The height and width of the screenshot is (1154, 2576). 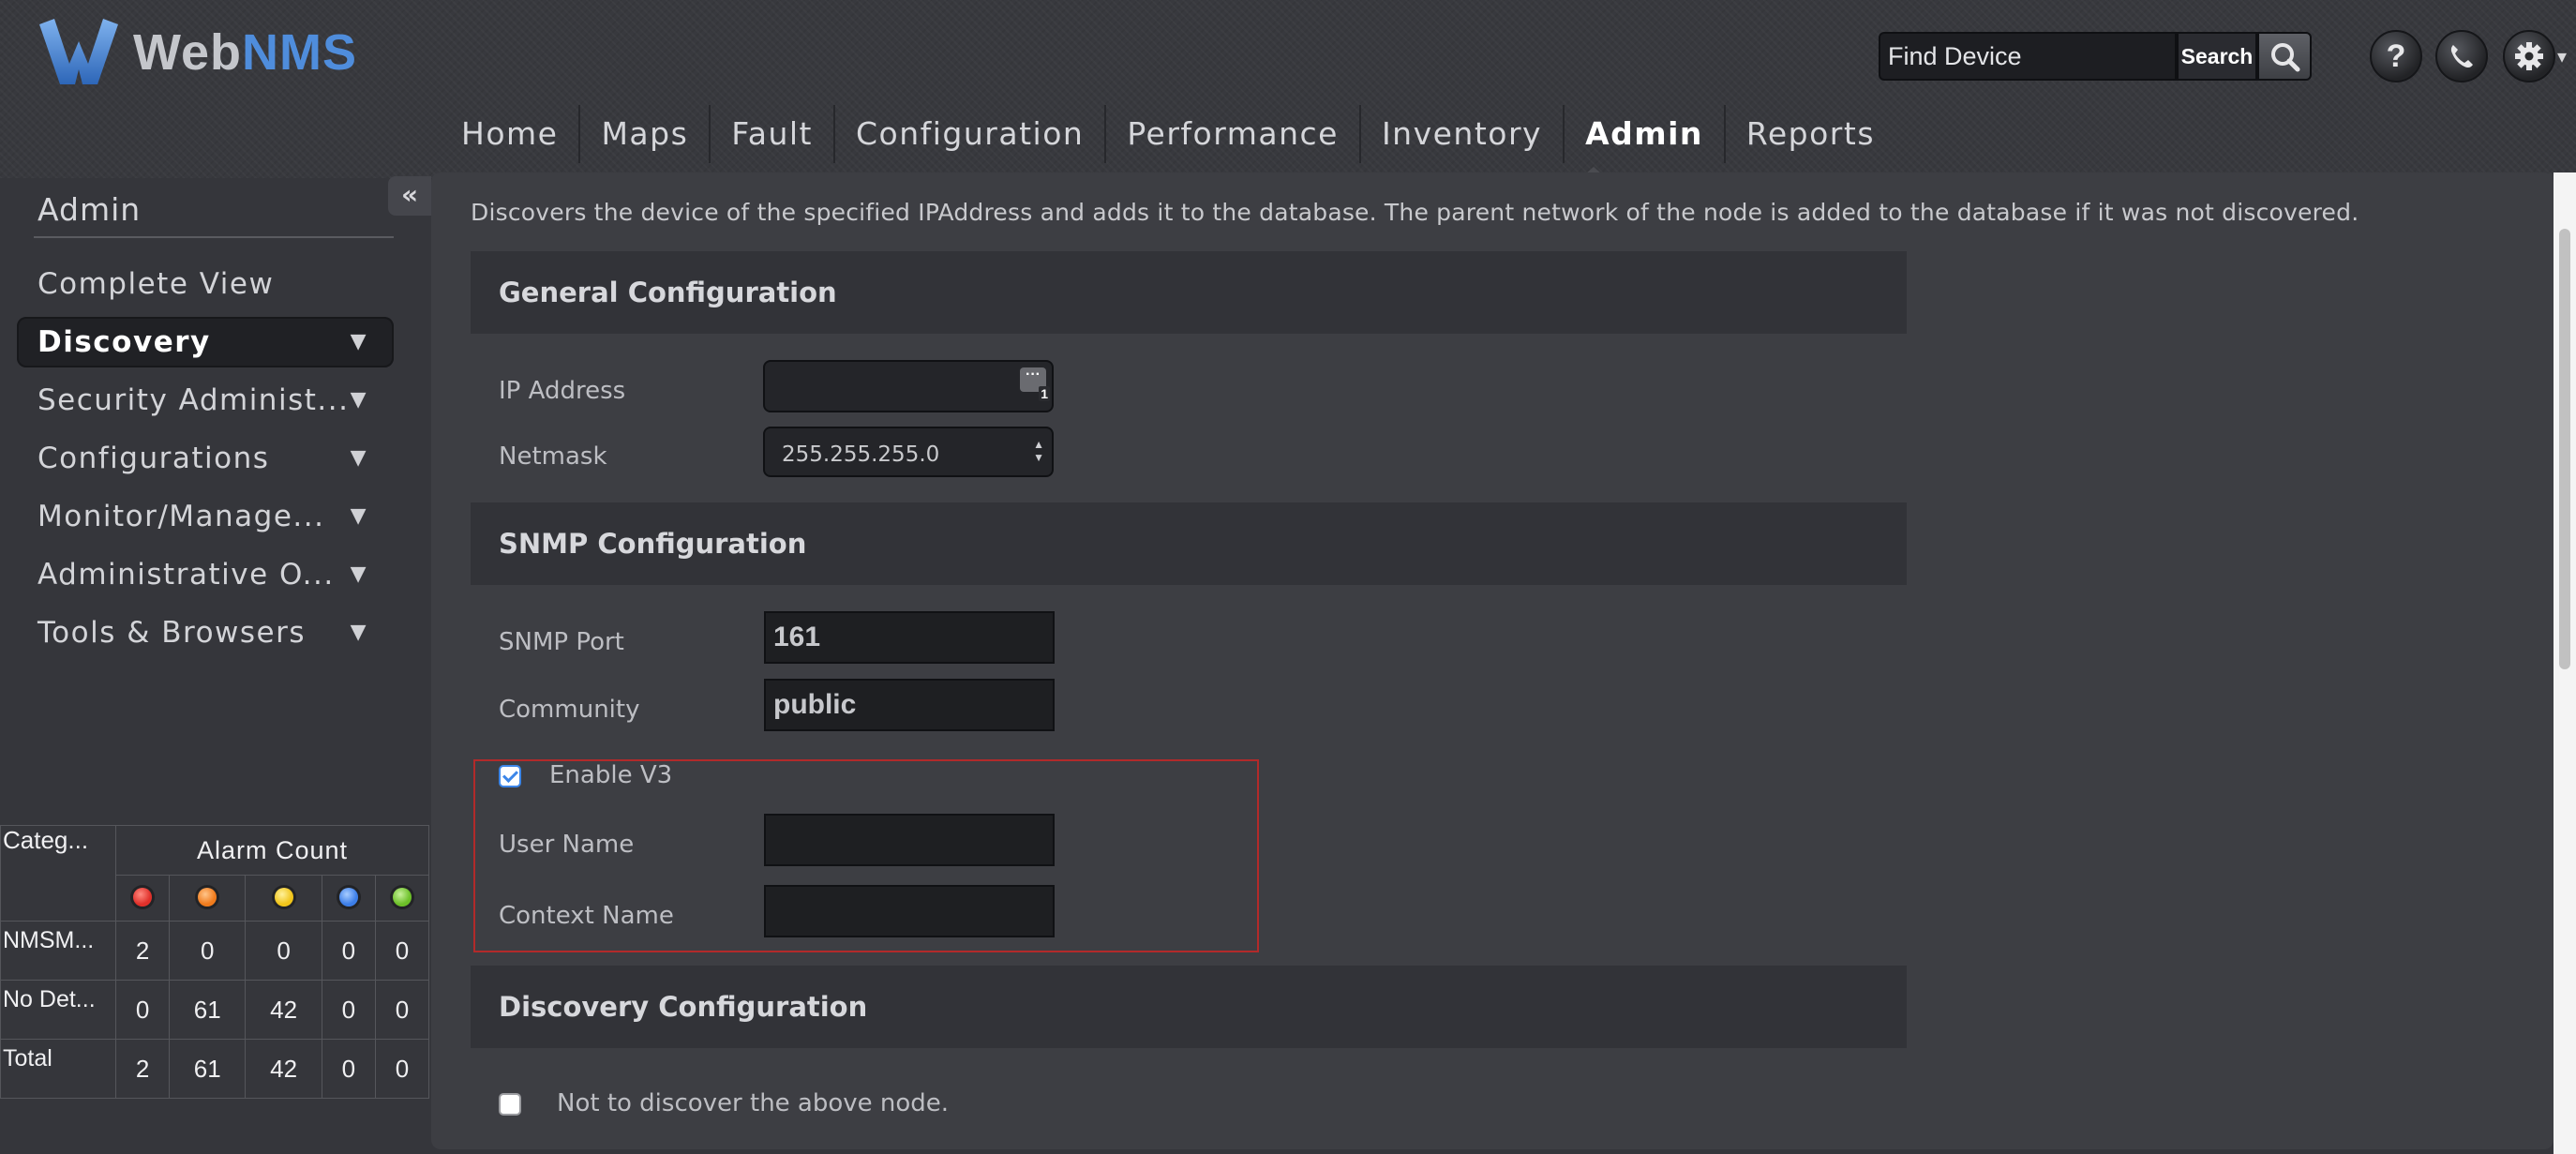 I want to click on alarm-count-header: Alarm Count, so click(x=272, y=850).